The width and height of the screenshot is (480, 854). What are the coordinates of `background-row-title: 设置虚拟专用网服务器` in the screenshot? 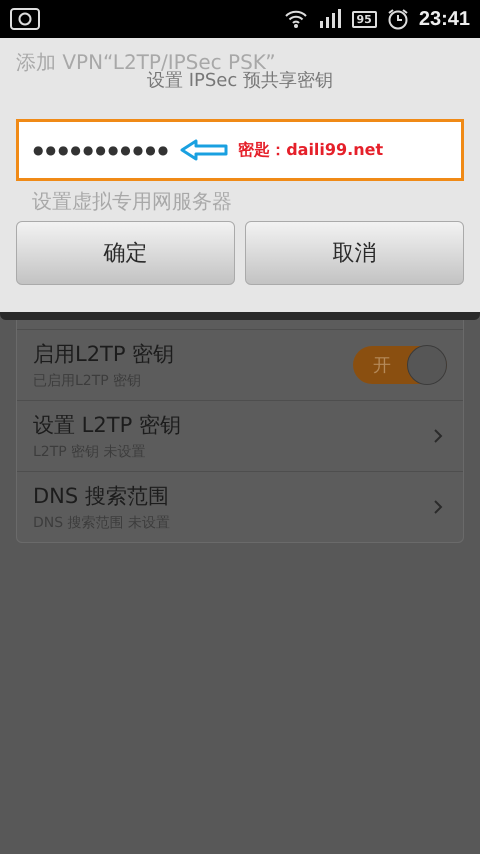 It's located at (132, 201).